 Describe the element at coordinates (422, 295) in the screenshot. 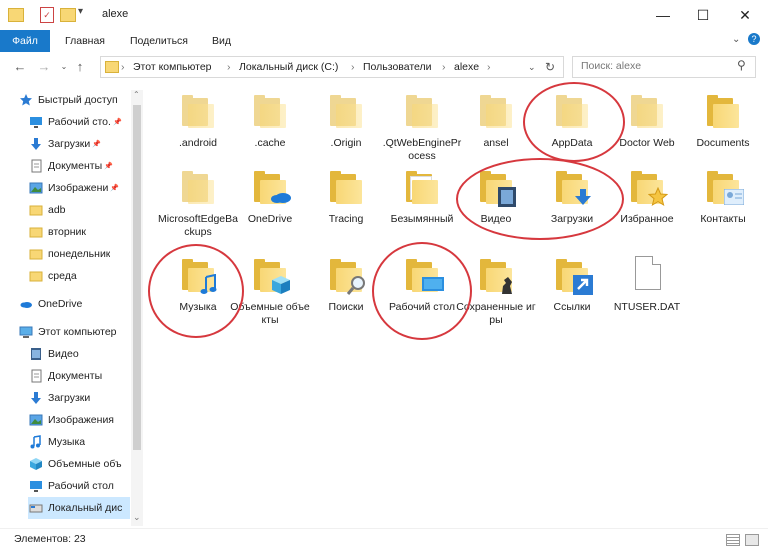

I see `folder-desktop: Рабочий стол` at that location.